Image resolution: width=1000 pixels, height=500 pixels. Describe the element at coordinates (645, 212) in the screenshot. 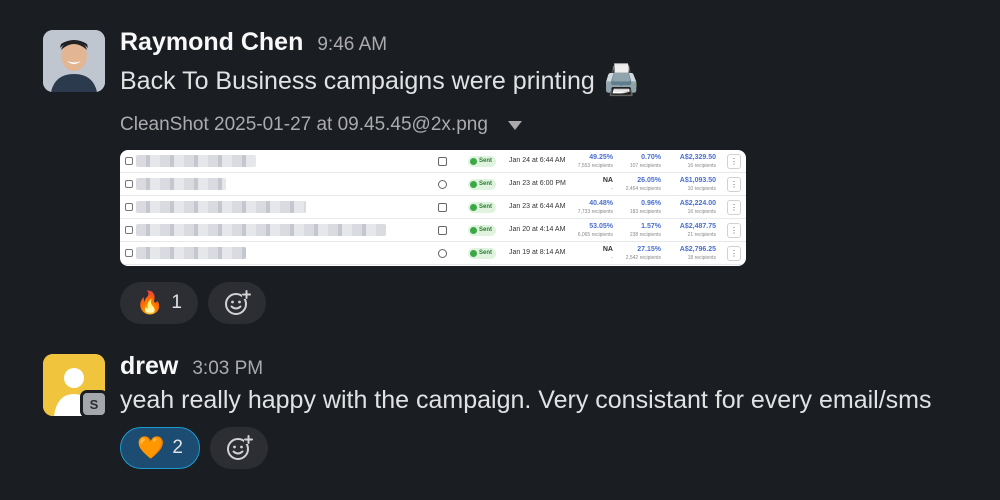

I see `click-rate-recipients: 183 recipients` at that location.